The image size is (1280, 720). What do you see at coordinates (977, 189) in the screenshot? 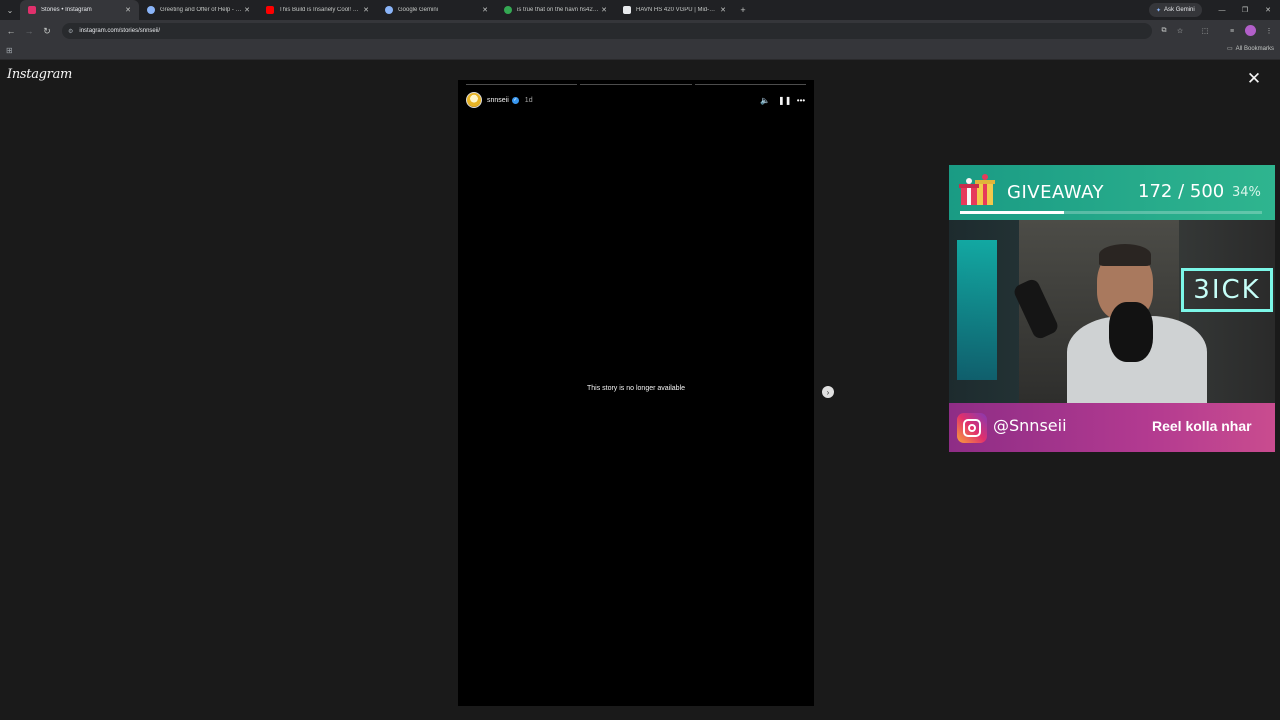
I see `gift-icon` at bounding box center [977, 189].